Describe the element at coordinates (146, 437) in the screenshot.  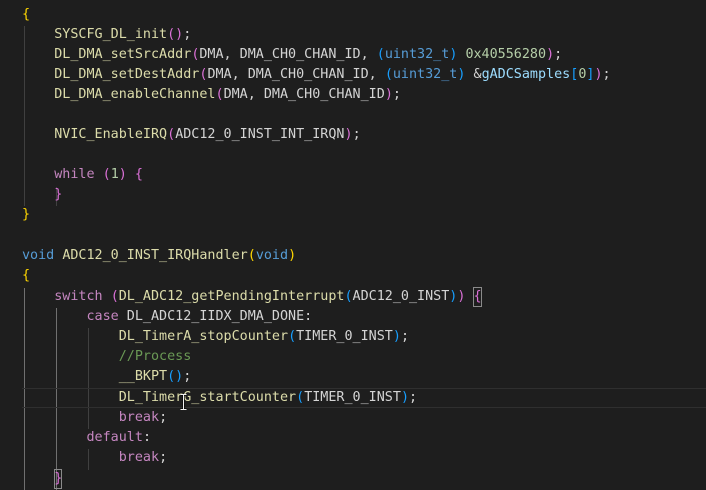
I see `punct: :` at that location.